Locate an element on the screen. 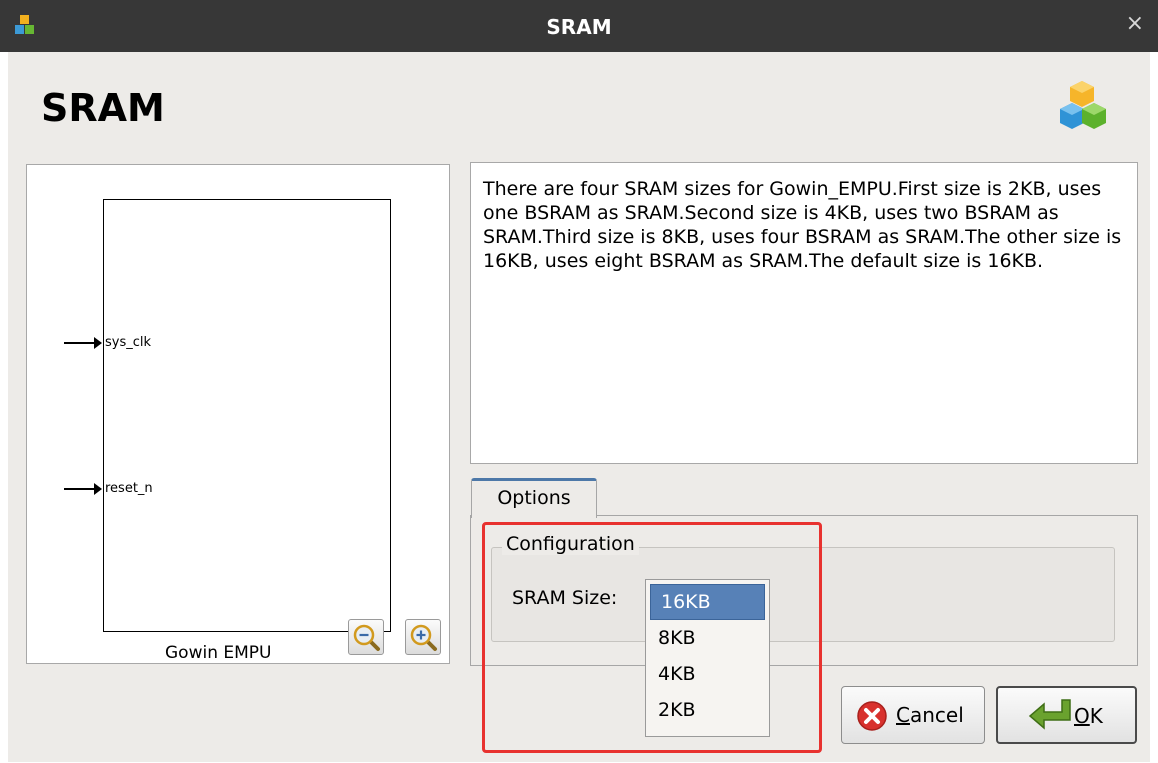 This screenshot has height=763, width=1158. configuration-group-label: Configuration is located at coordinates (570, 544).